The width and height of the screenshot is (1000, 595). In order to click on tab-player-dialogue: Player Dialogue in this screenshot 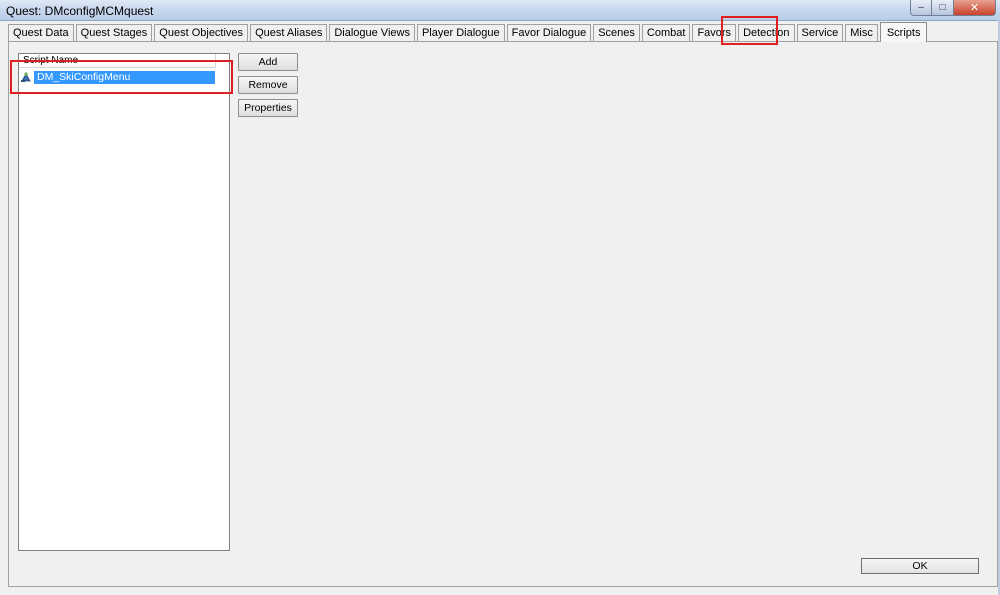, I will do `click(460, 32)`.